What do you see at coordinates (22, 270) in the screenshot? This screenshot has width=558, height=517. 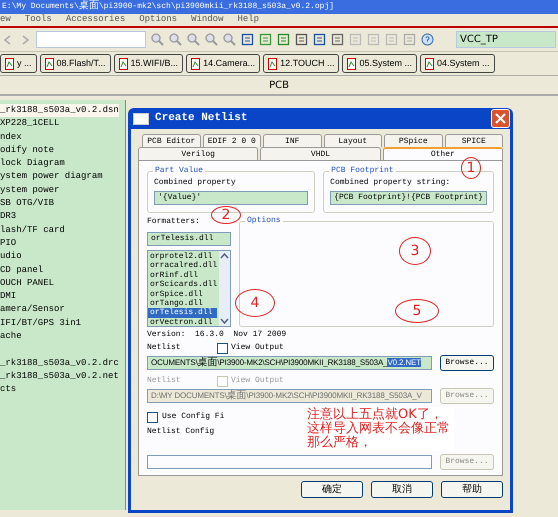 I see `tree-item: CD panel` at bounding box center [22, 270].